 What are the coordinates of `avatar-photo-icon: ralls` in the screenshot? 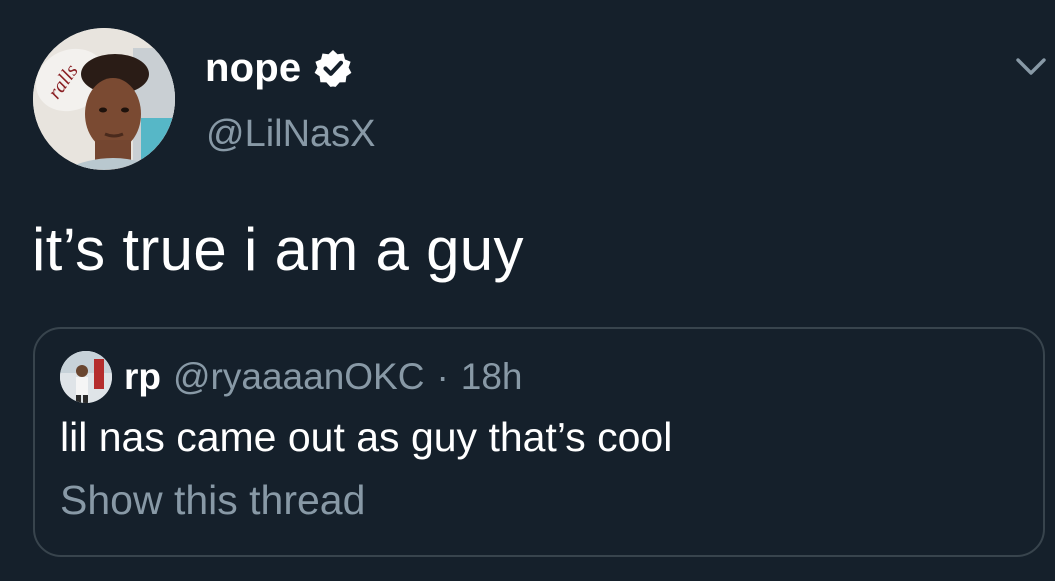 It's located at (104, 99).